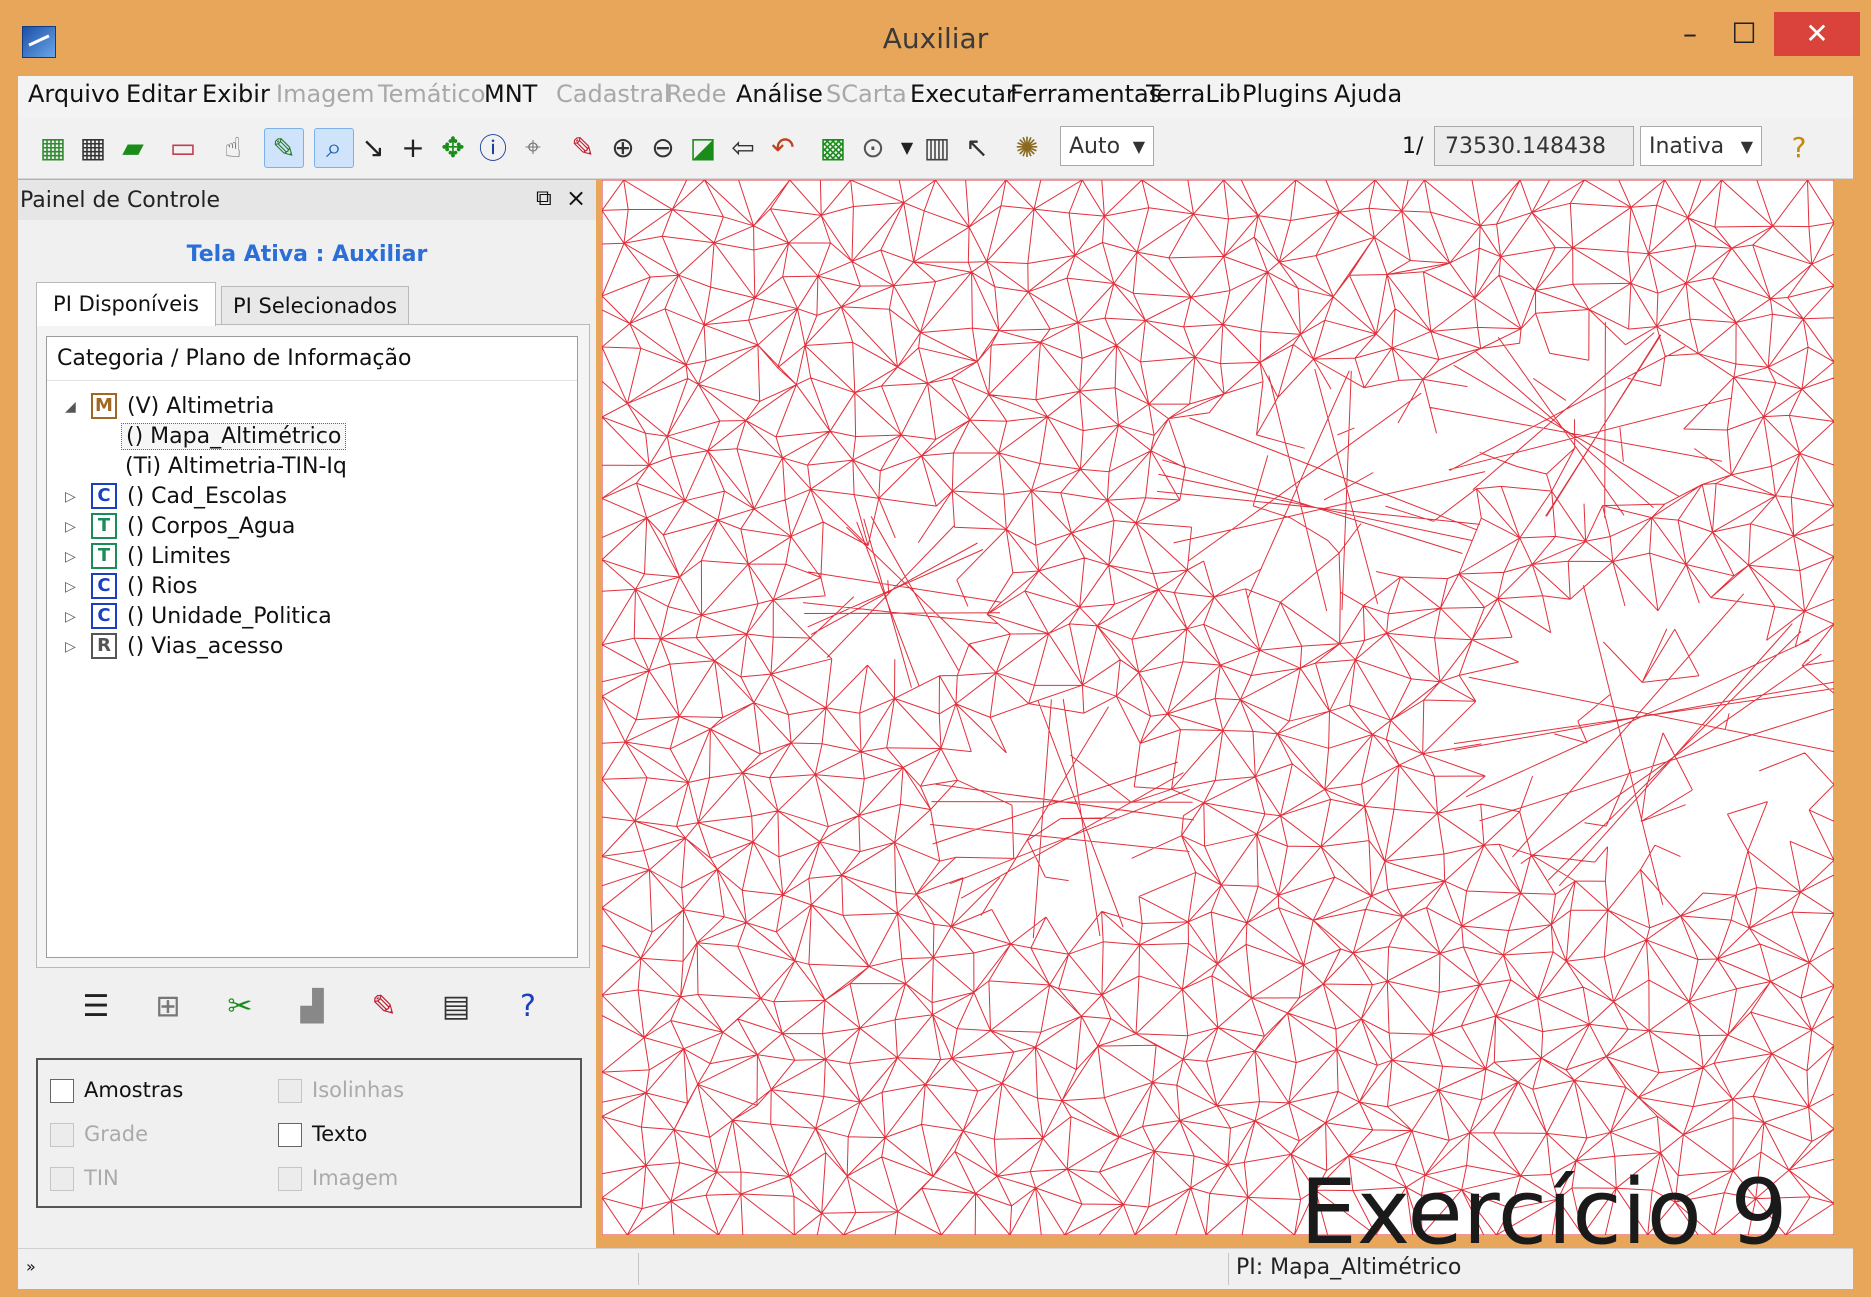 This screenshot has width=1871, height=1297. I want to click on tree-node-label: () Unidade_Politica, so click(229, 616).